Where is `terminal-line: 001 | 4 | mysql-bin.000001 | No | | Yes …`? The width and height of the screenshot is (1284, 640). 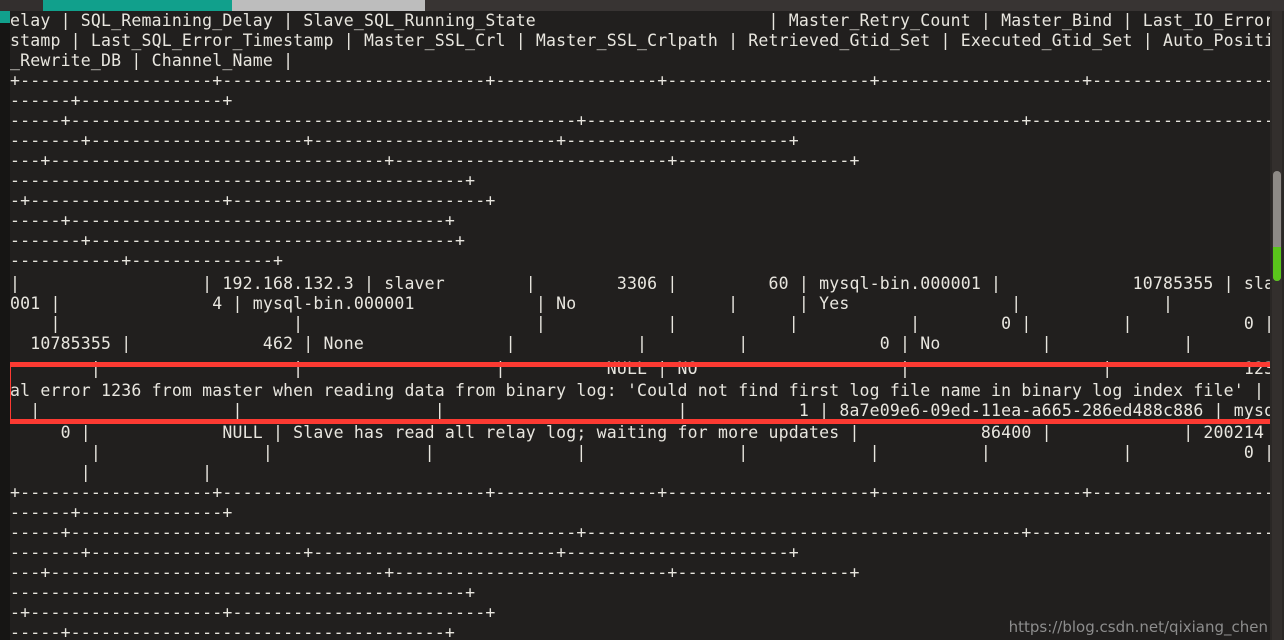 terminal-line: 001 | 4 | mysql-bin.000001 | No | | Yes … is located at coordinates (647, 303).